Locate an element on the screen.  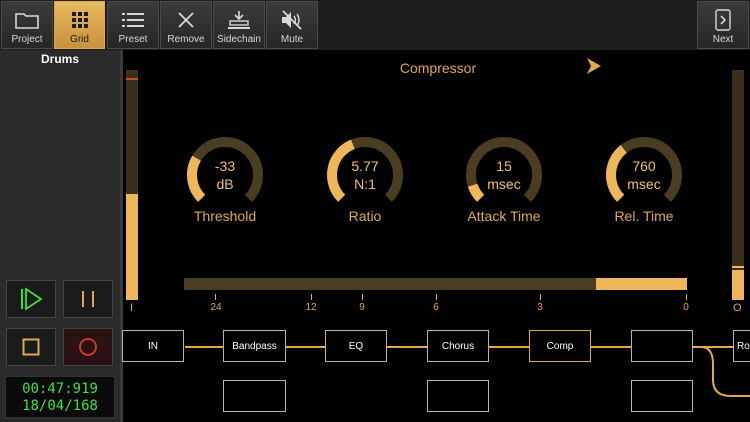
next-label: Next is located at coordinates (723, 39).